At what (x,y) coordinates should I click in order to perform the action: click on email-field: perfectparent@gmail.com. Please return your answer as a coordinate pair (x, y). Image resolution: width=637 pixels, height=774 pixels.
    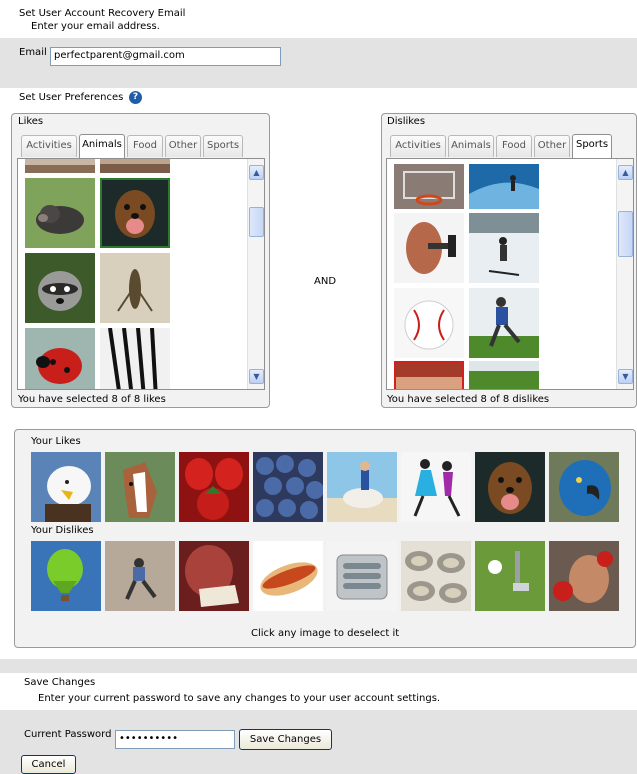
    Looking at the image, I should click on (165, 56).